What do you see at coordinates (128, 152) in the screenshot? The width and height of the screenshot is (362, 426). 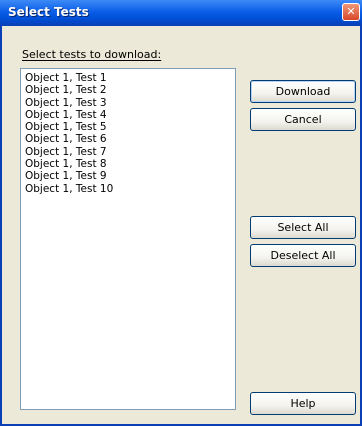 I see `list-item: Object 1, Test 7` at bounding box center [128, 152].